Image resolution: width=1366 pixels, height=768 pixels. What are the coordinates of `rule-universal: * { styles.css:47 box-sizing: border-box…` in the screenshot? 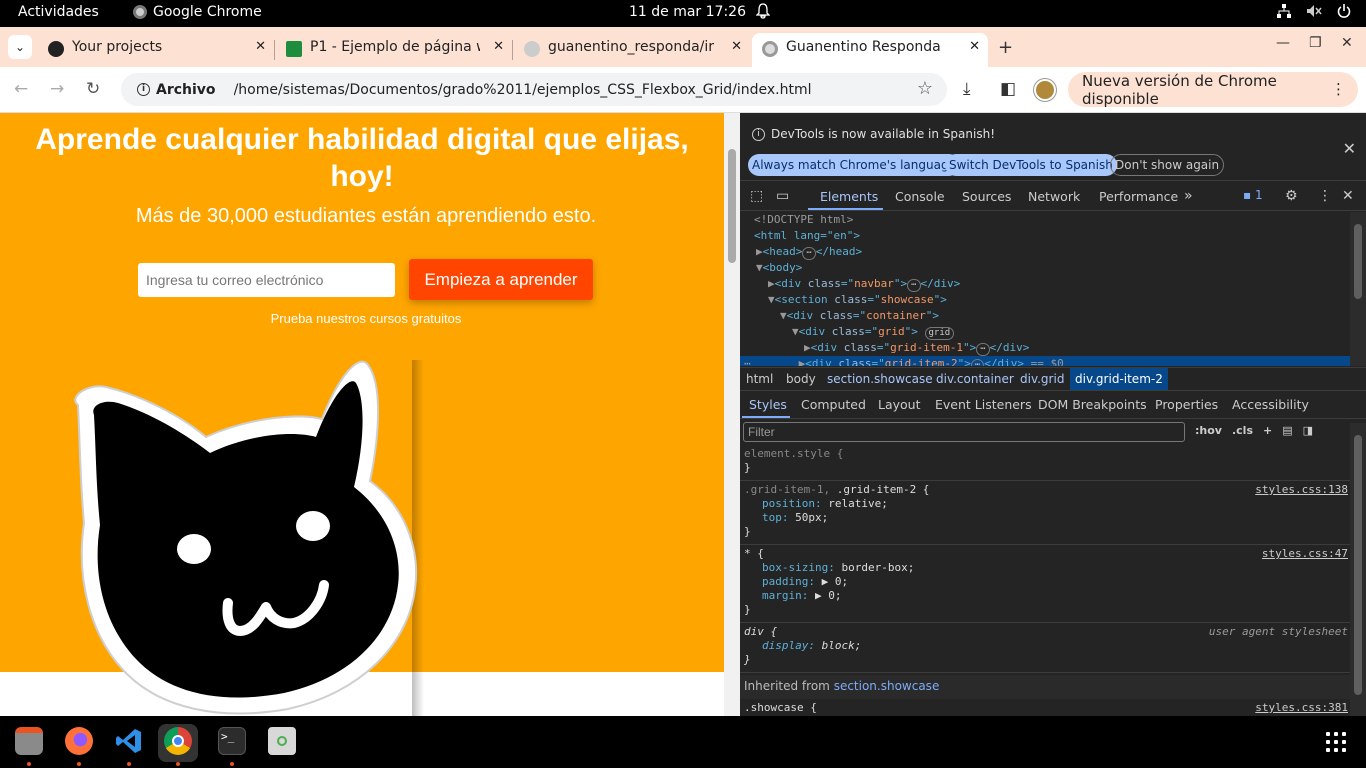 It's located at (1045, 585).